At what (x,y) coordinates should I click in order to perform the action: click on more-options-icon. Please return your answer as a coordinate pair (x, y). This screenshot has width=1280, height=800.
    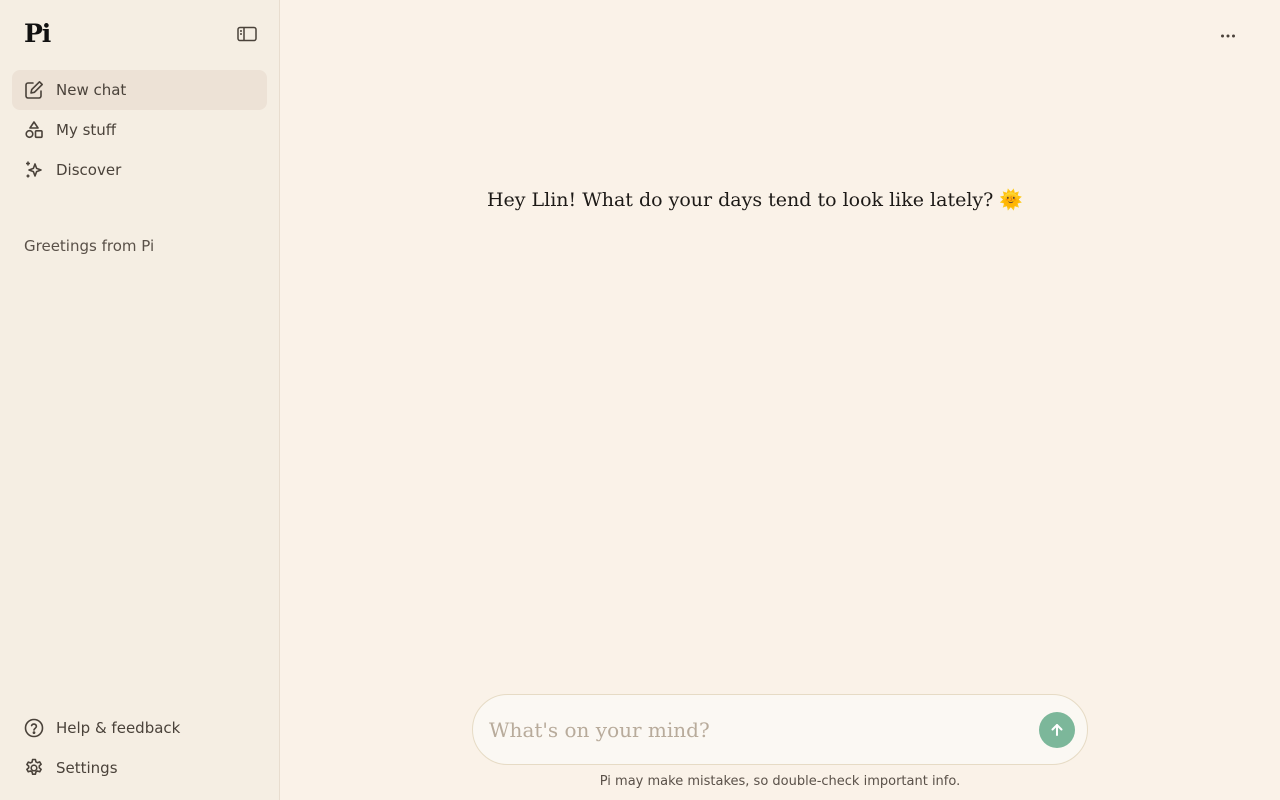
    Looking at the image, I should click on (1228, 36).